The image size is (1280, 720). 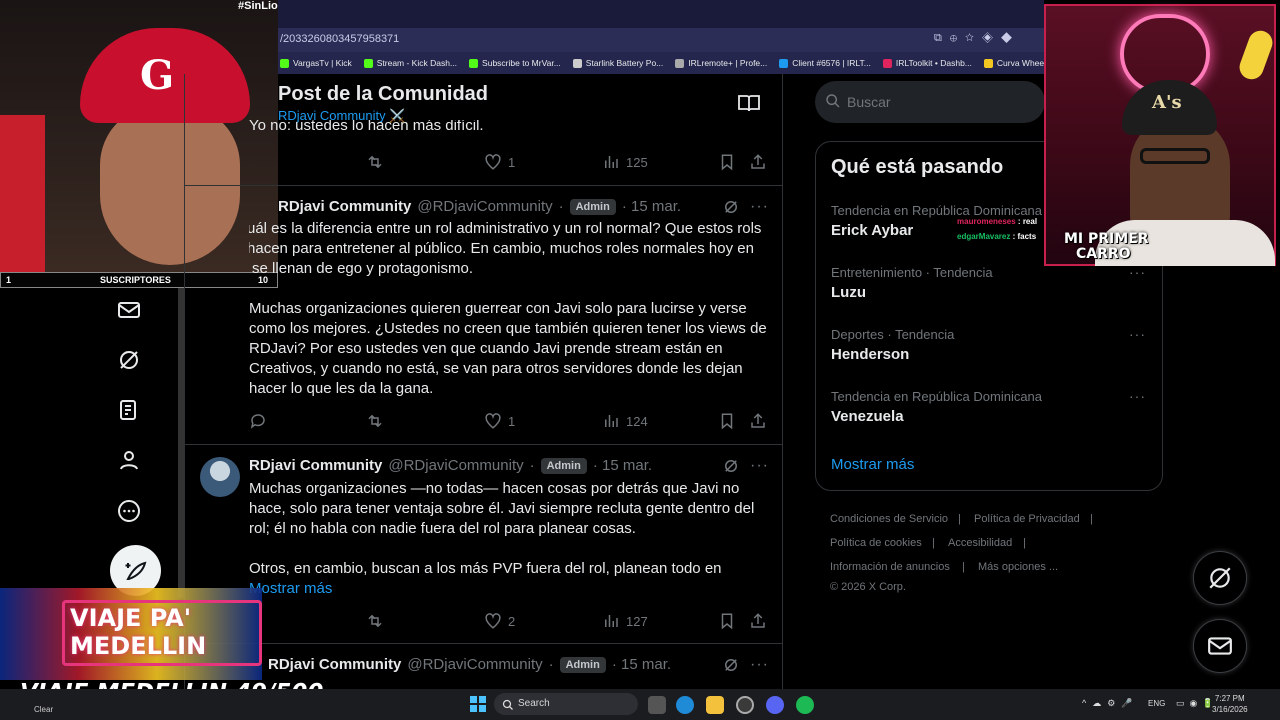 I want to click on weather-status: Clear, so click(x=43, y=709).